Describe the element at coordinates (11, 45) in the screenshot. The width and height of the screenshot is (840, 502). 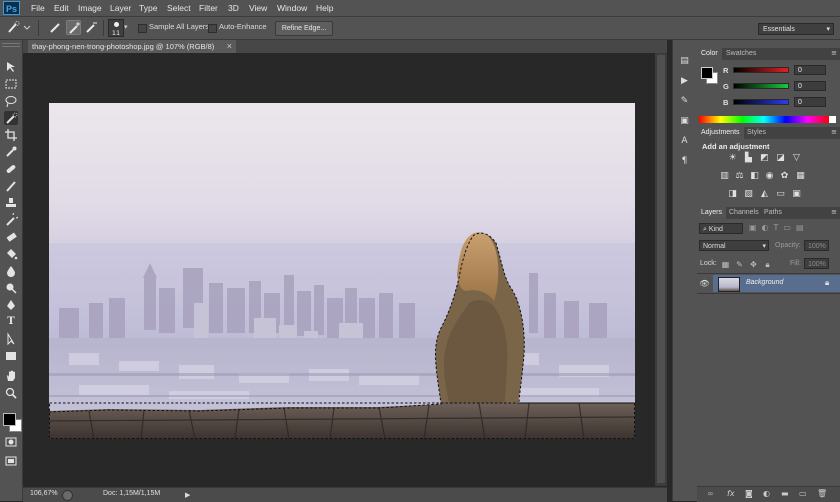
I see `toolbar-grip` at that location.